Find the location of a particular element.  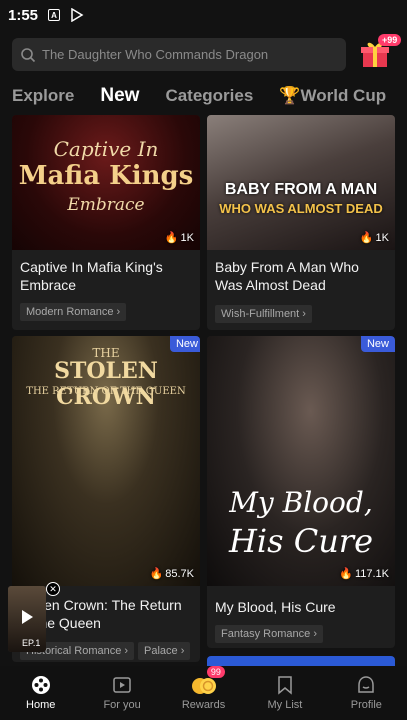

for-you-icon is located at coordinates (122, 685).